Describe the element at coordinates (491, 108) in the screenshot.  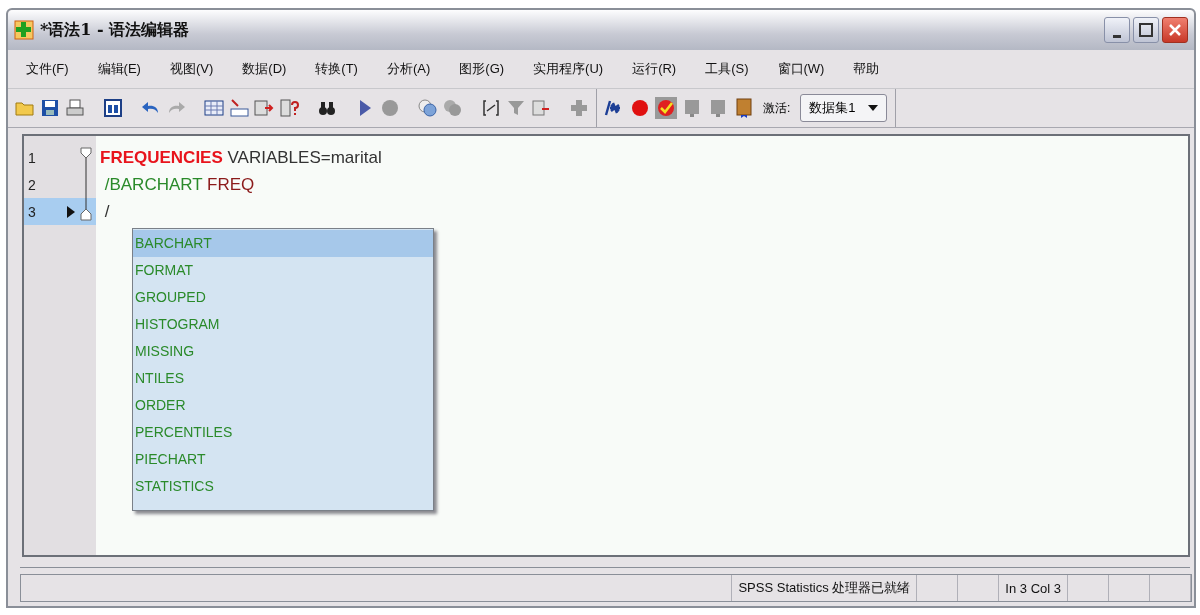
I see `bracket-icon` at that location.